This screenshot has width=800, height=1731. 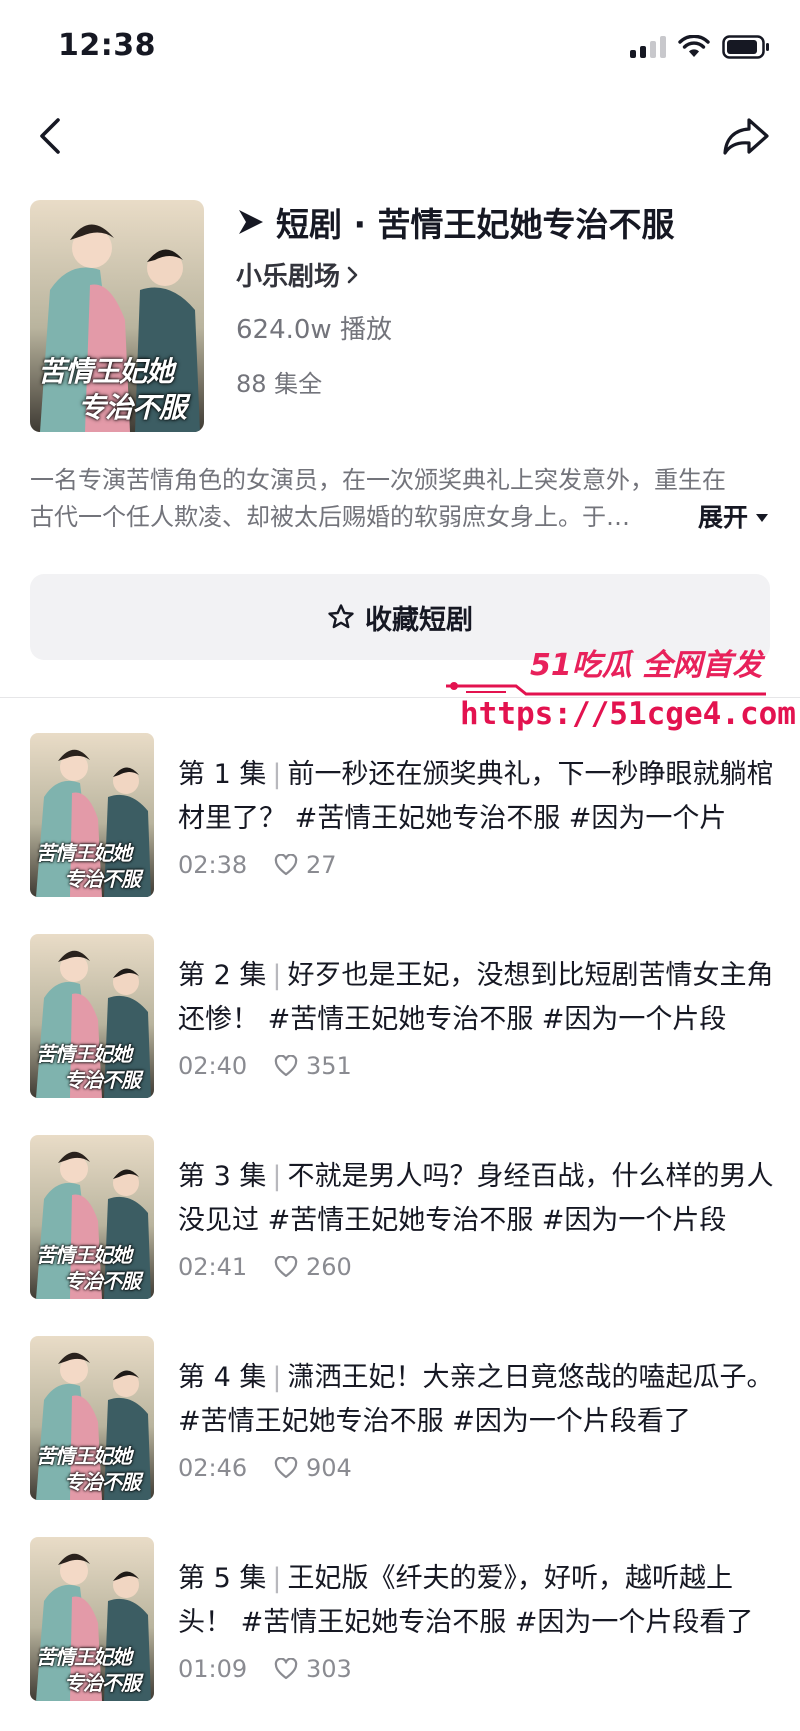 I want to click on description-line-1: 一名专演苦情角色的女演员，在一次颁奖典礼上突发意外，重生在, so click(x=378, y=480).